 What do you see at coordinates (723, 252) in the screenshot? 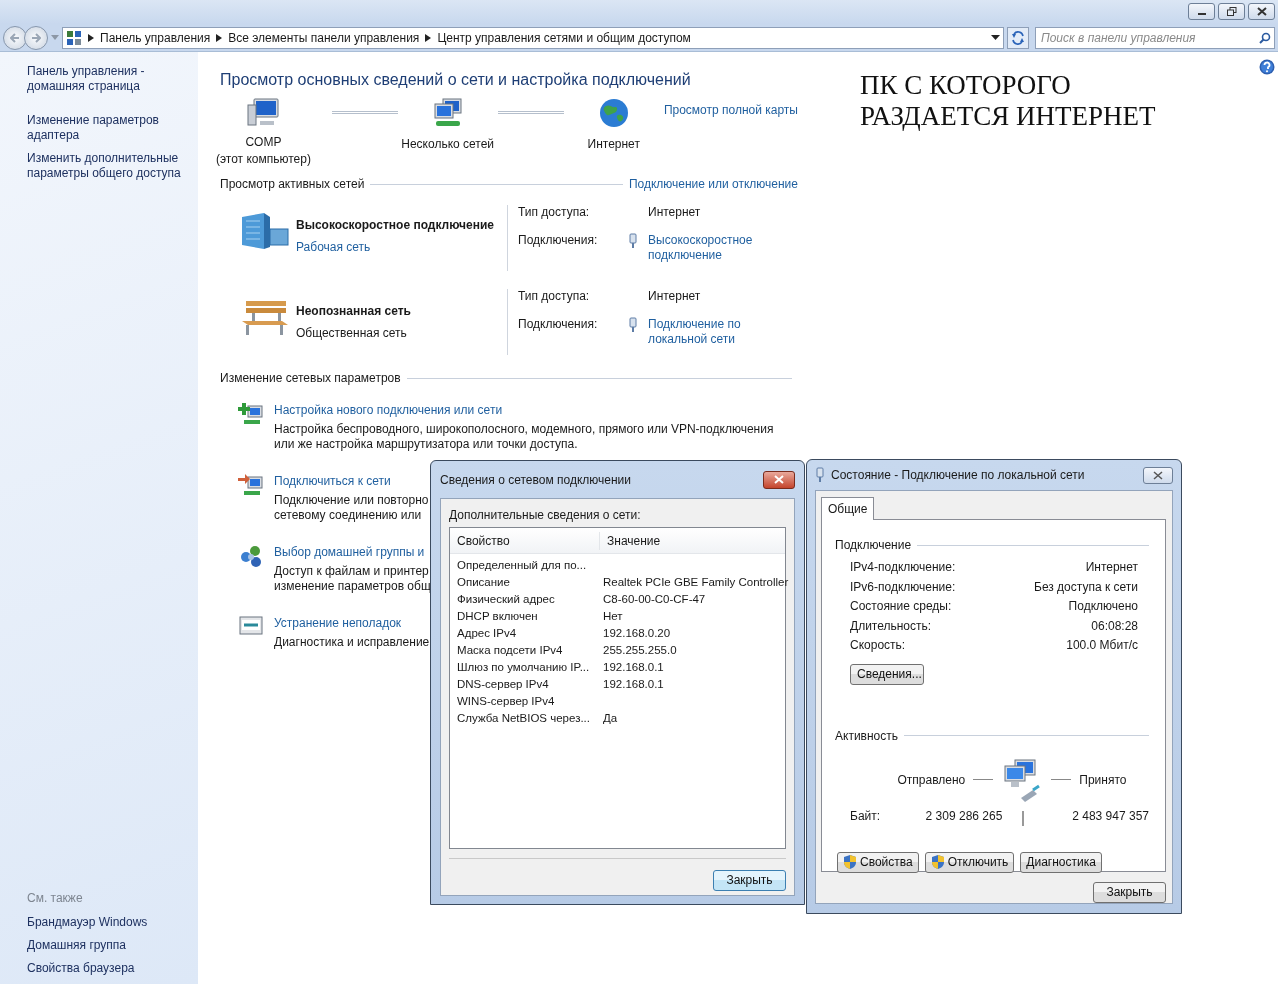
I see `connection-link: Высокоскоростное подключение` at bounding box center [723, 252].